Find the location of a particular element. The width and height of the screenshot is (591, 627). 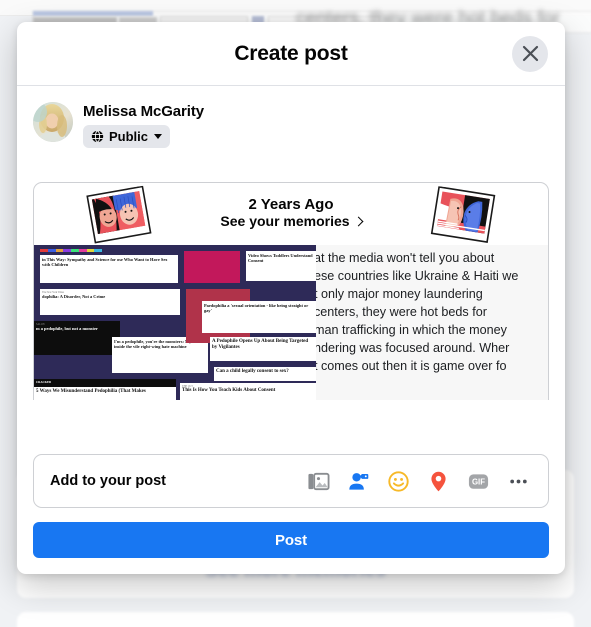

more-options-icon is located at coordinates (518, 481).